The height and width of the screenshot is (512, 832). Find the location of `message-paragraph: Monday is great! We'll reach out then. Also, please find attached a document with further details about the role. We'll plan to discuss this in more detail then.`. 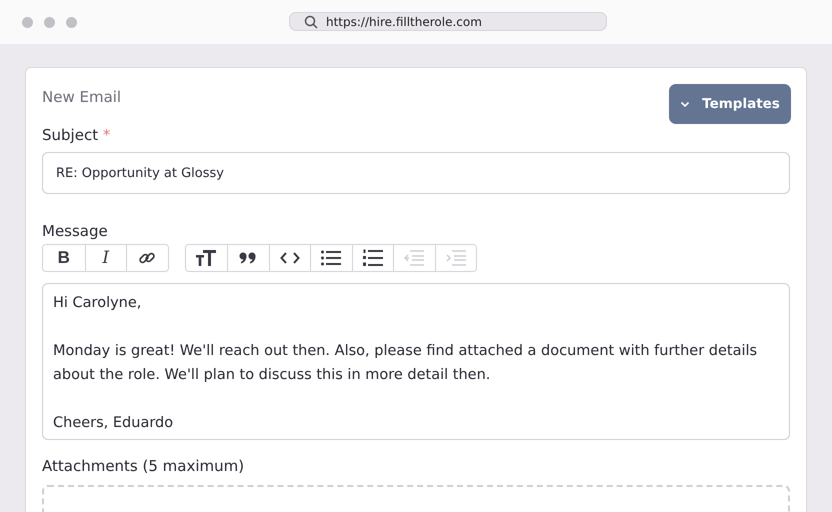

message-paragraph: Monday is great! We'll reach out then. Also, please find attached a document with further details about the role. We'll plan to discuss this in more detail then. is located at coordinates (405, 363).